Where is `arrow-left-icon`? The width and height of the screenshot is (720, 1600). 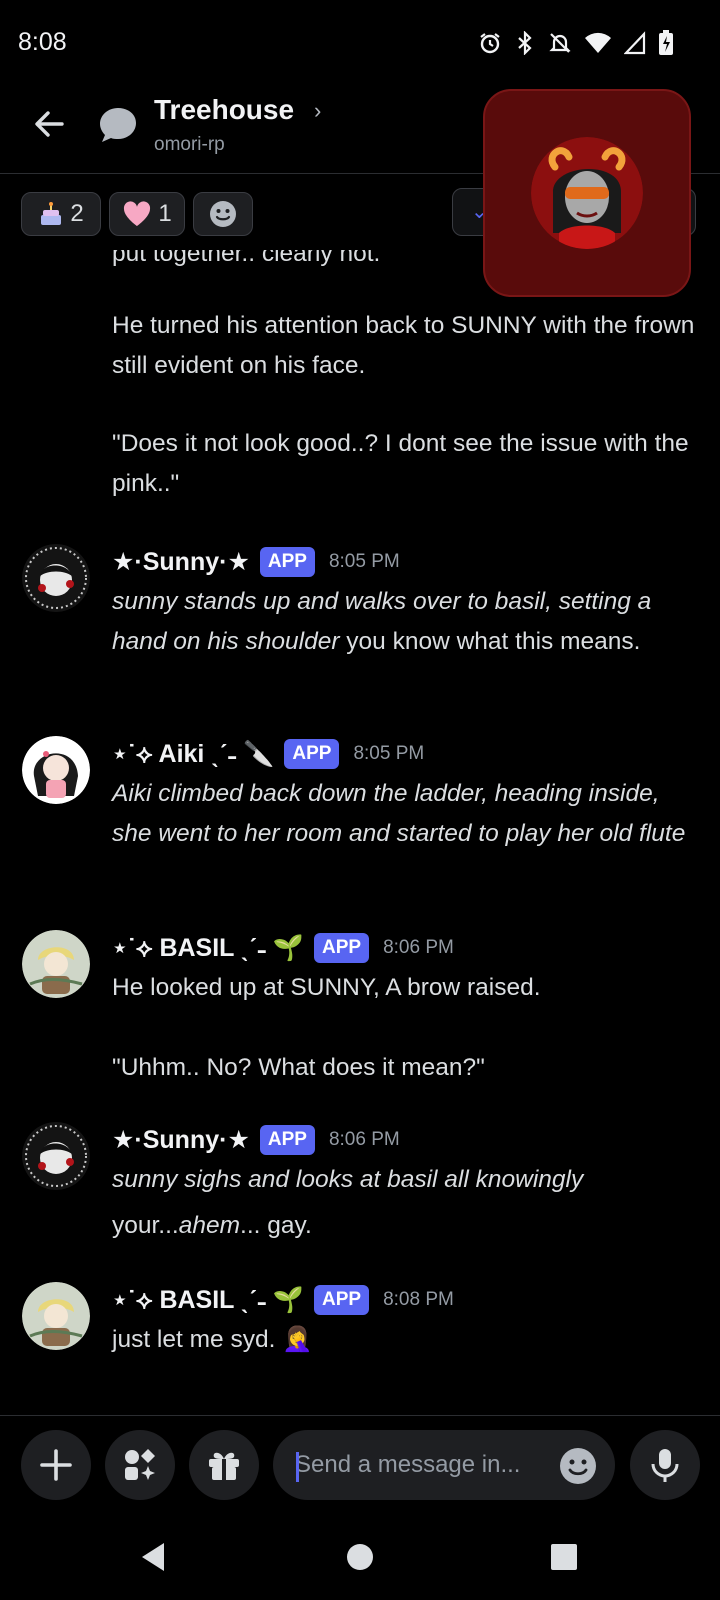 arrow-left-icon is located at coordinates (49, 124).